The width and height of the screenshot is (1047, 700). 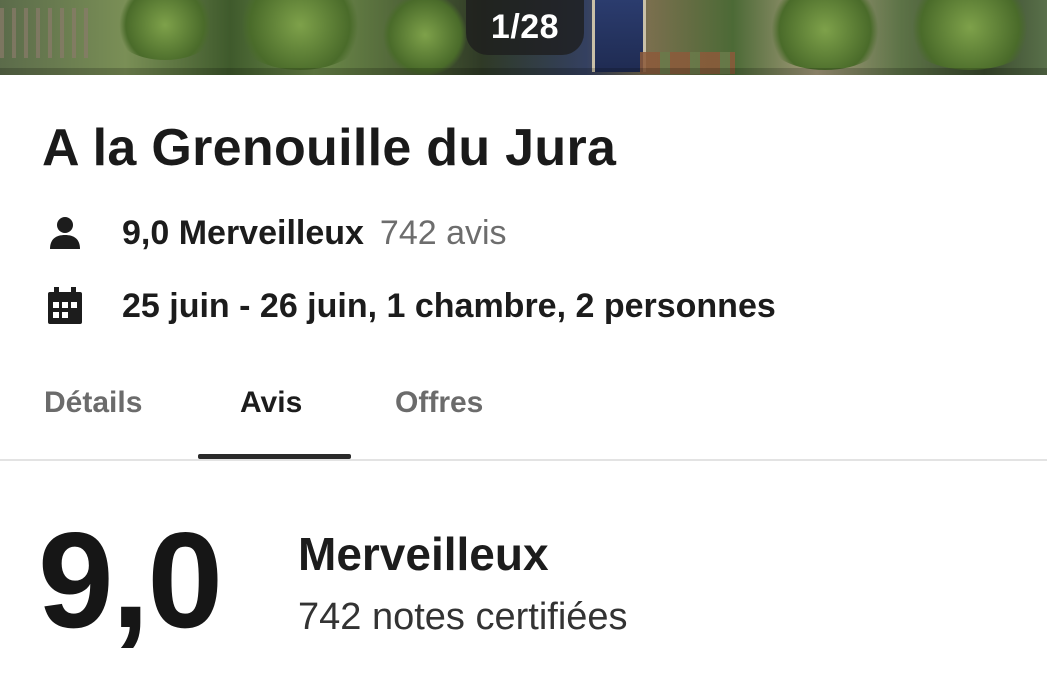 I want to click on rating-text: 9,0 Merveilleux, so click(x=243, y=232).